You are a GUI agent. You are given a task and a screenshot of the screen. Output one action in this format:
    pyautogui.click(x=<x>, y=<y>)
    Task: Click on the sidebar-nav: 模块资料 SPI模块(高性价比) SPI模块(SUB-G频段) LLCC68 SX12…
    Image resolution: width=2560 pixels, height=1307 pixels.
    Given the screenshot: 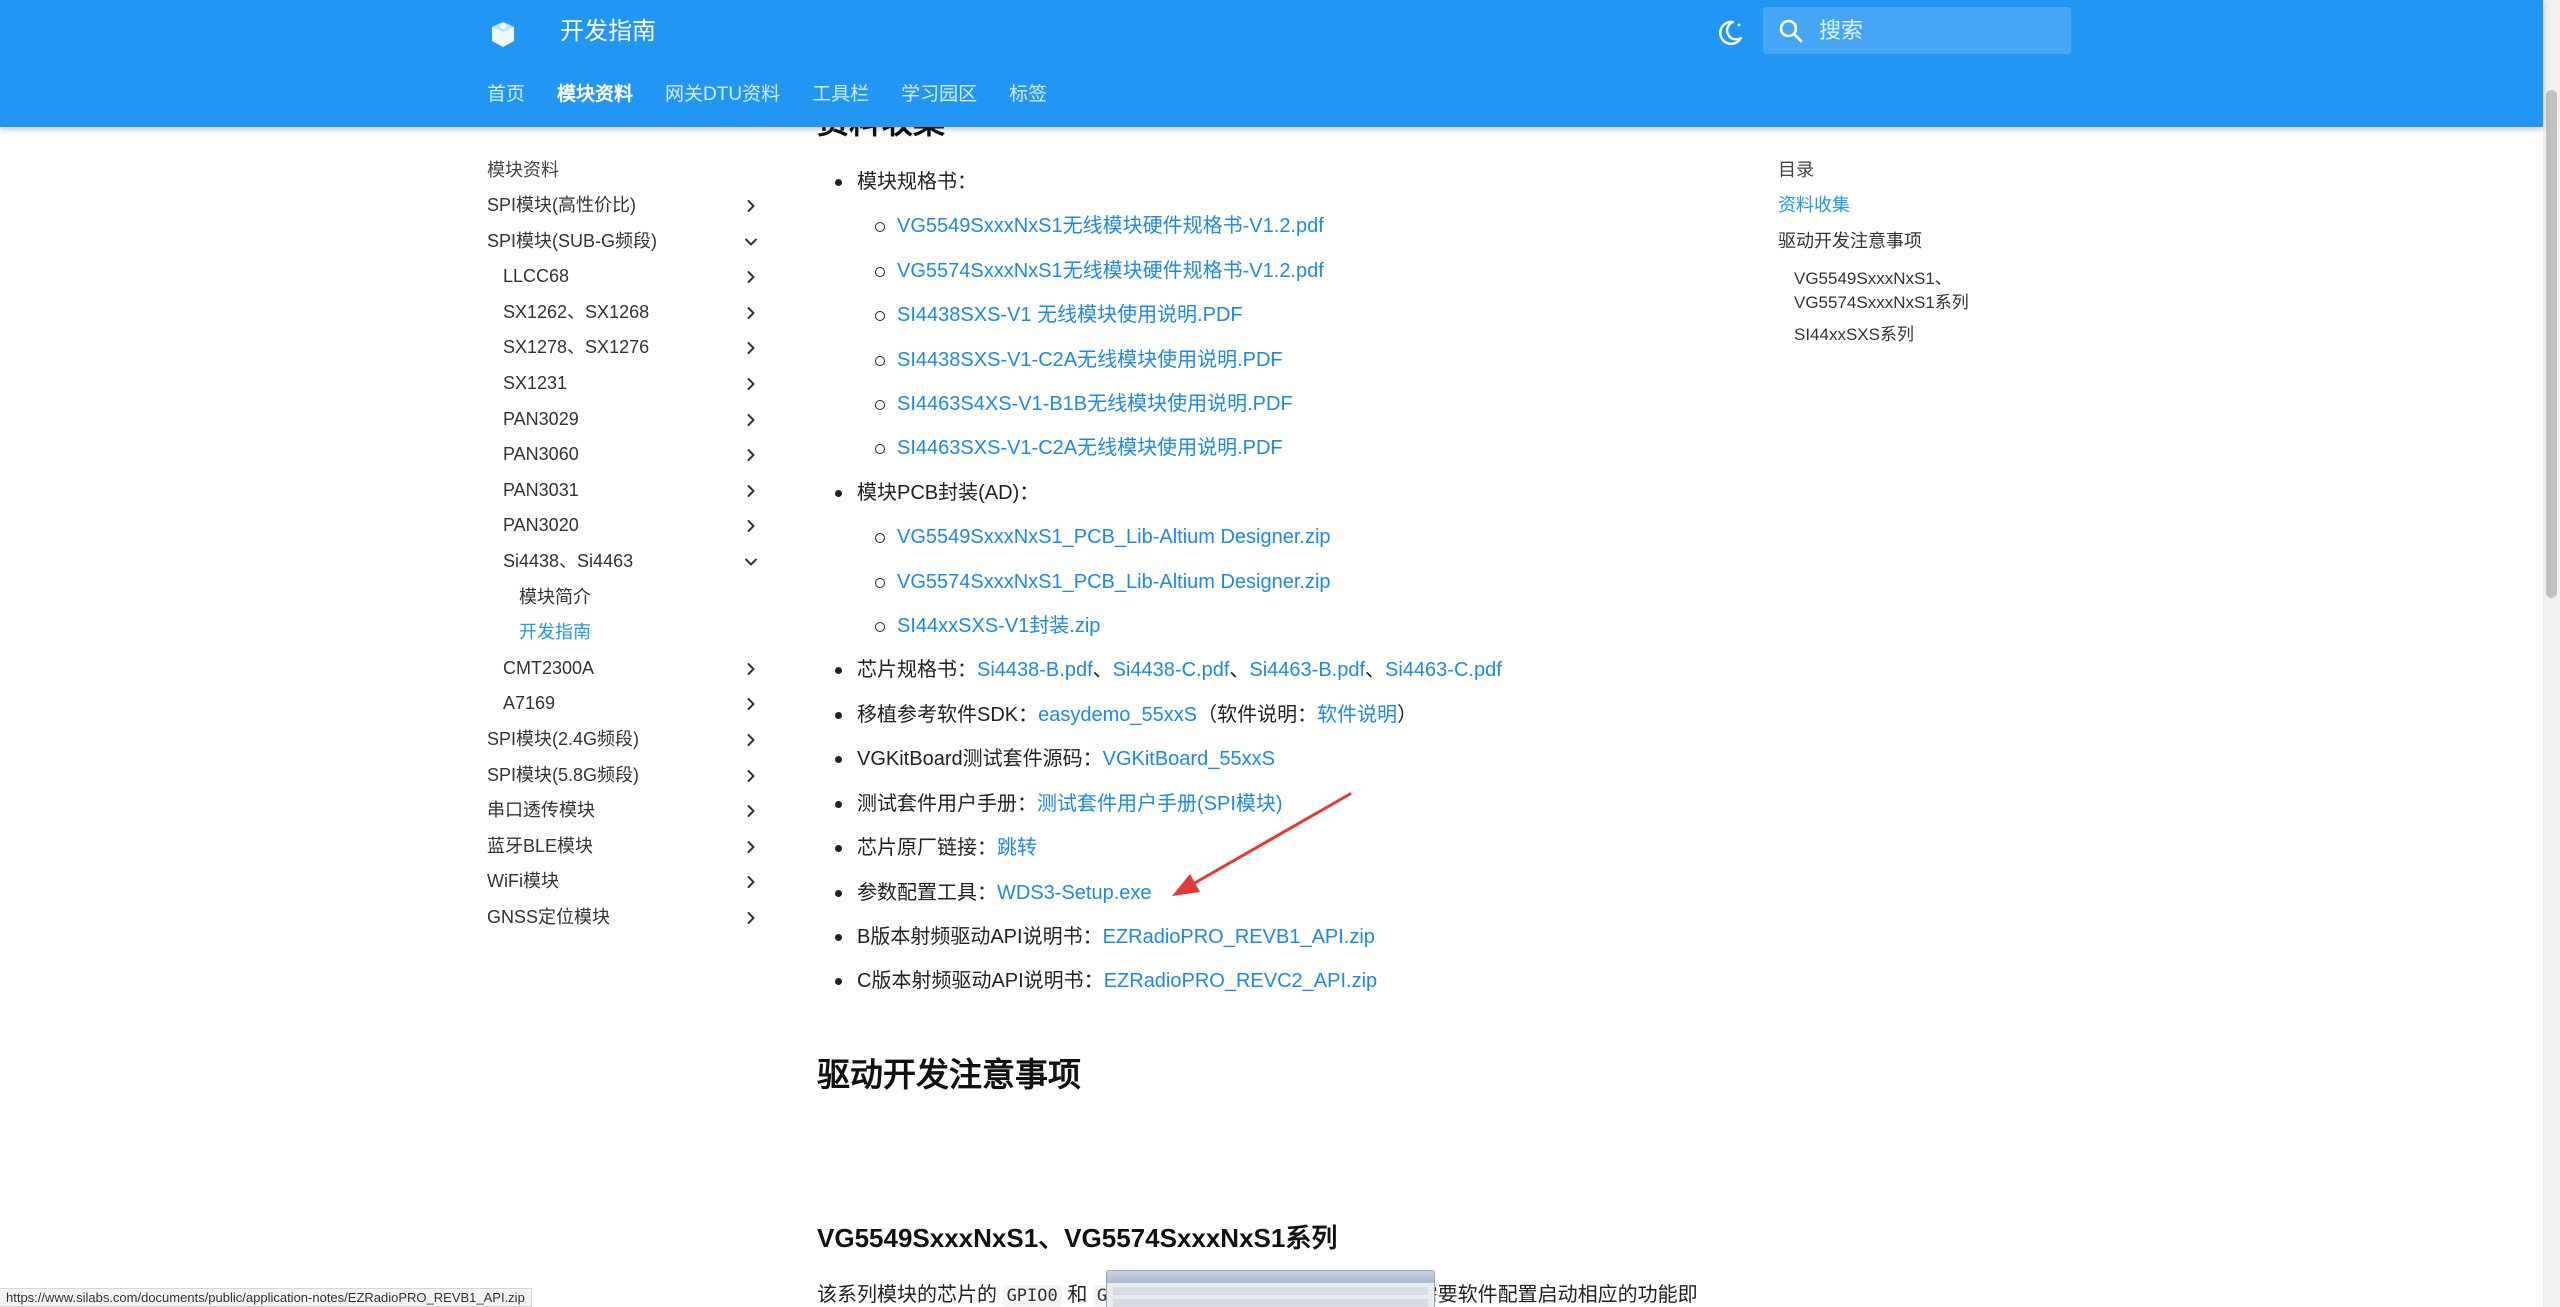 What is the action you would take?
    pyautogui.click(x=627, y=543)
    